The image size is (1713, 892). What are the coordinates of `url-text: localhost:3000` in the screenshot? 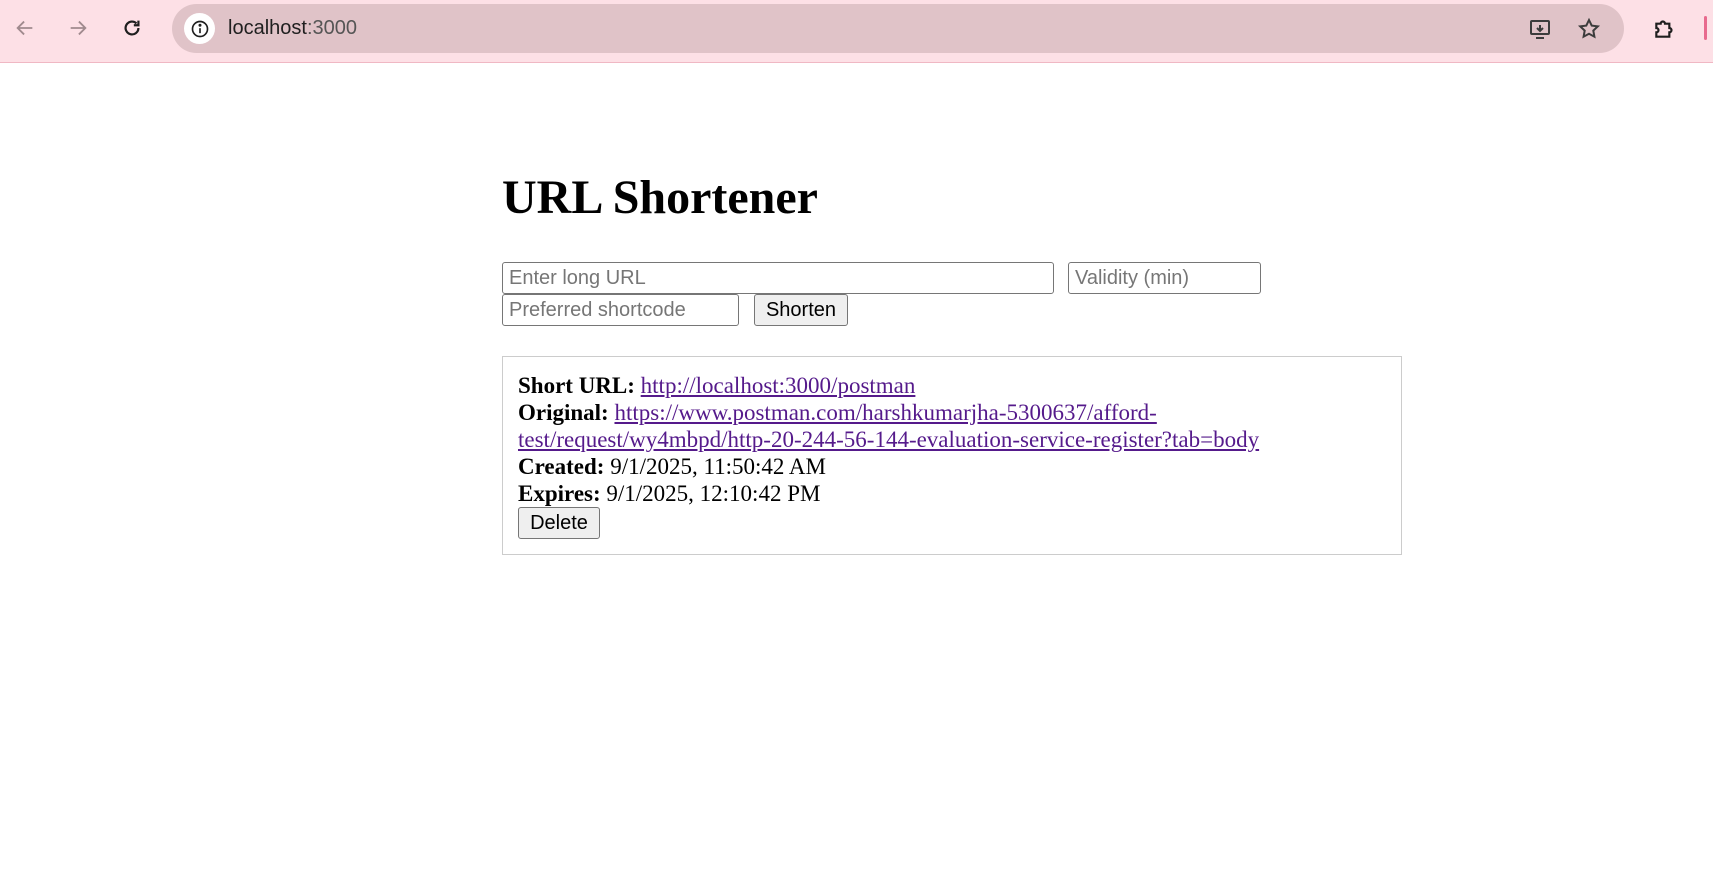 It's located at (292, 28).